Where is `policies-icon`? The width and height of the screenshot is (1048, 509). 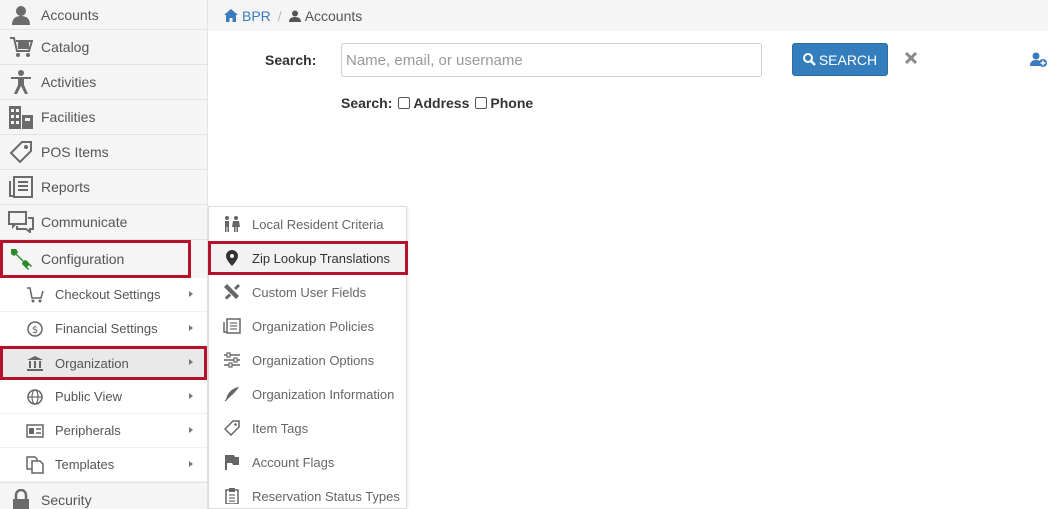
policies-icon is located at coordinates (232, 326).